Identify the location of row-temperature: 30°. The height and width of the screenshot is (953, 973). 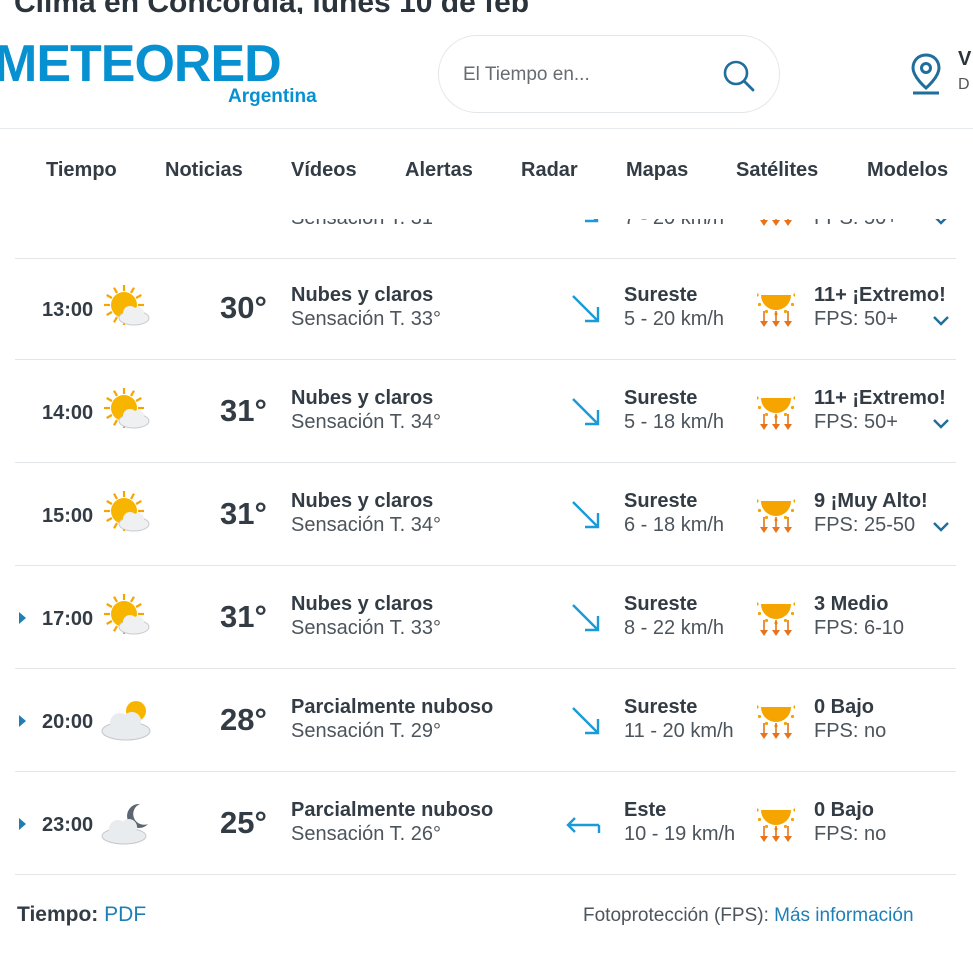
(243, 307).